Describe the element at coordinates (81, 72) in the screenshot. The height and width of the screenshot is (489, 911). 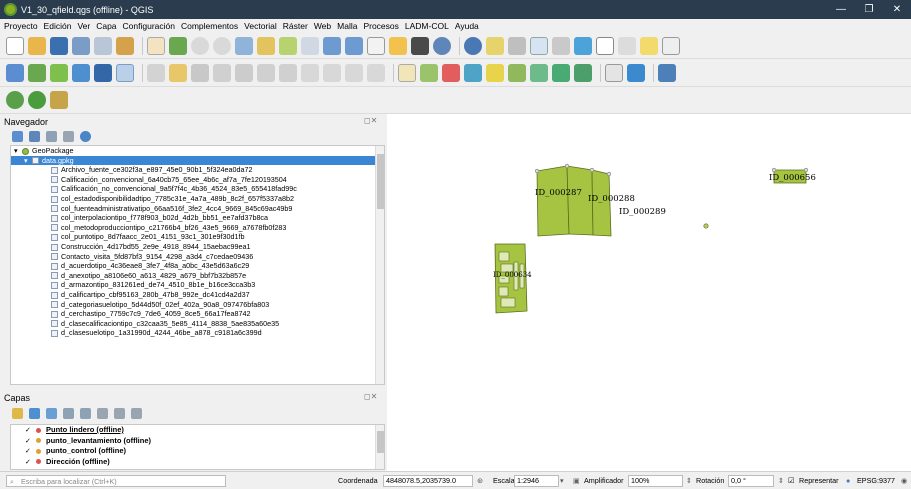
I see `add-delimited-layer-icon` at that location.